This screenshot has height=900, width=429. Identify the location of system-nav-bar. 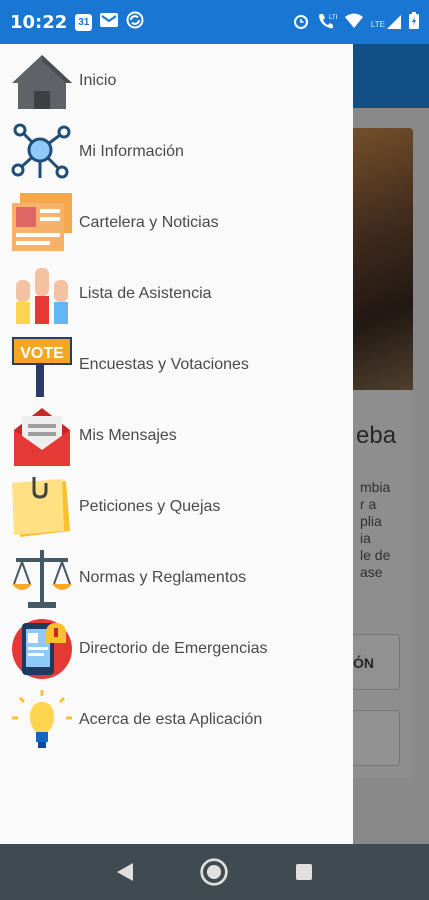
(214, 872).